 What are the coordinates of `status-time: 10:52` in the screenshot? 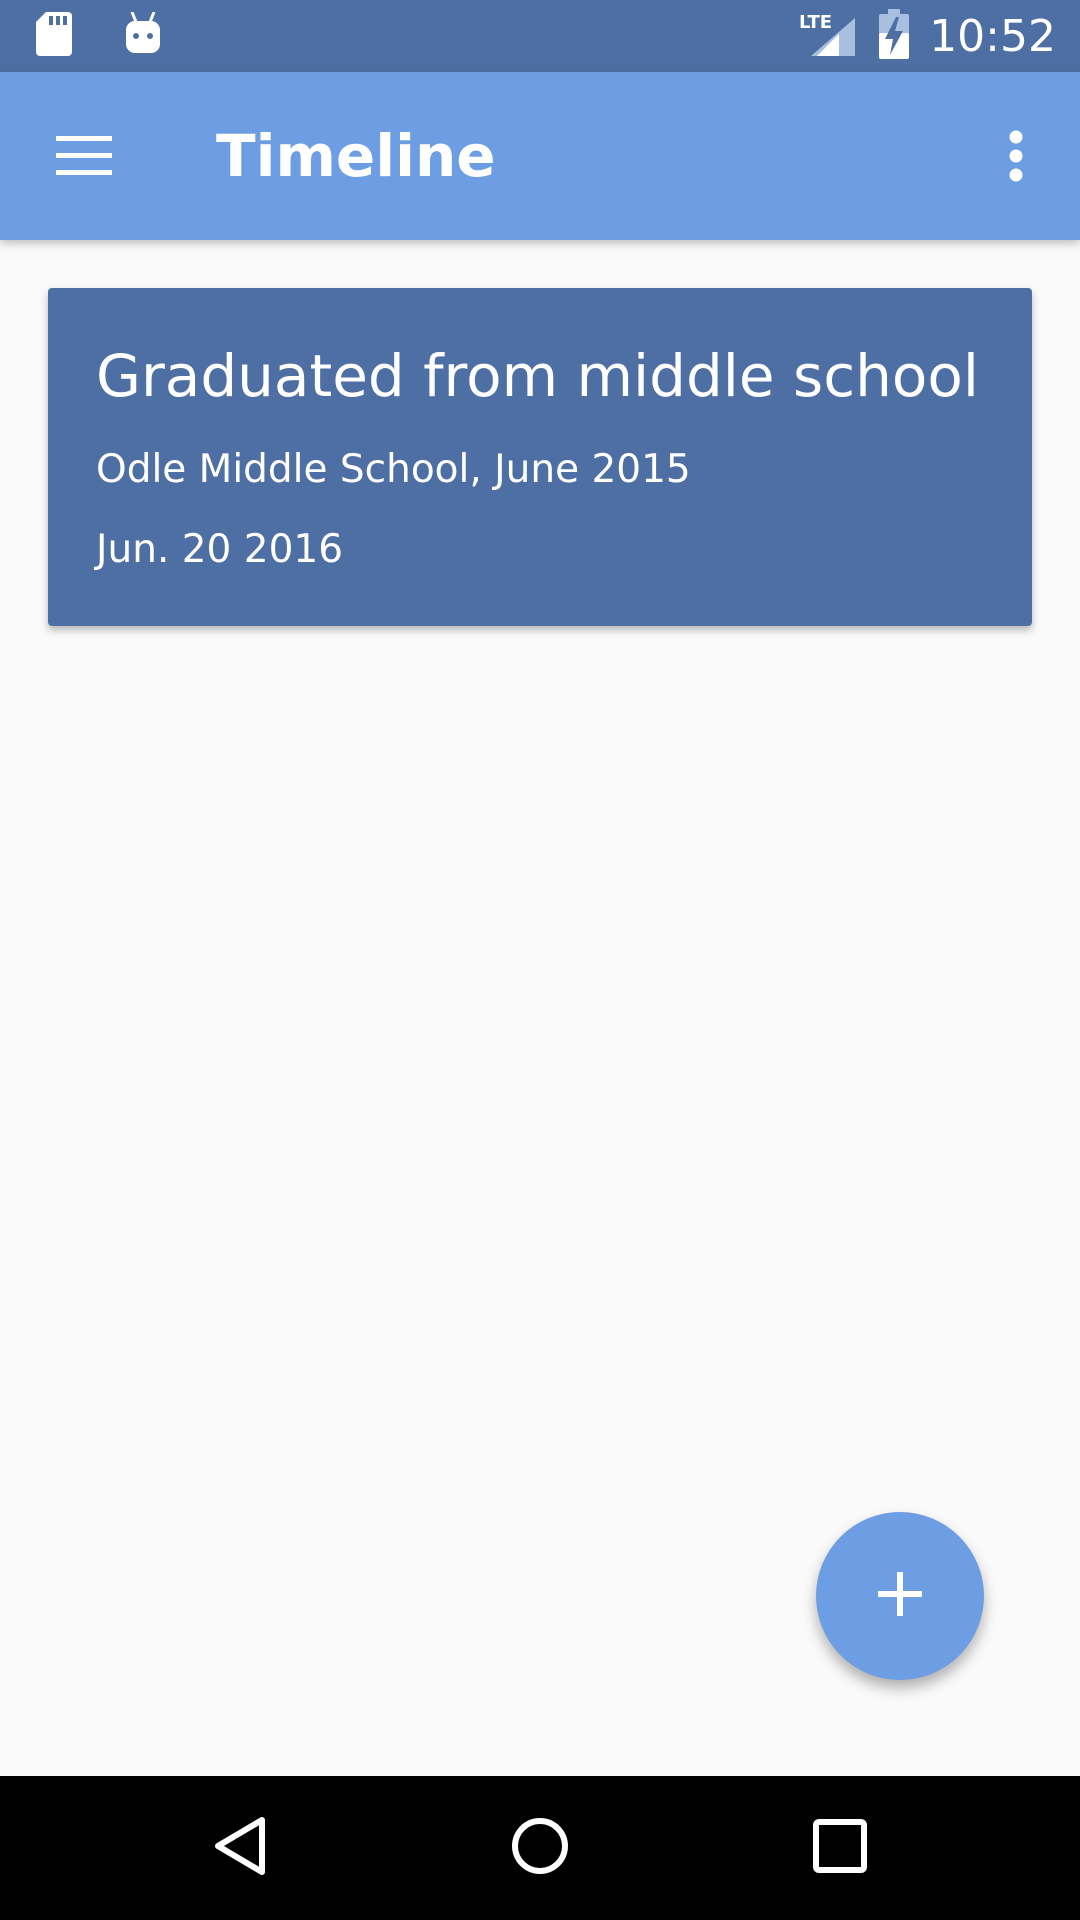 It's located at (992, 36).